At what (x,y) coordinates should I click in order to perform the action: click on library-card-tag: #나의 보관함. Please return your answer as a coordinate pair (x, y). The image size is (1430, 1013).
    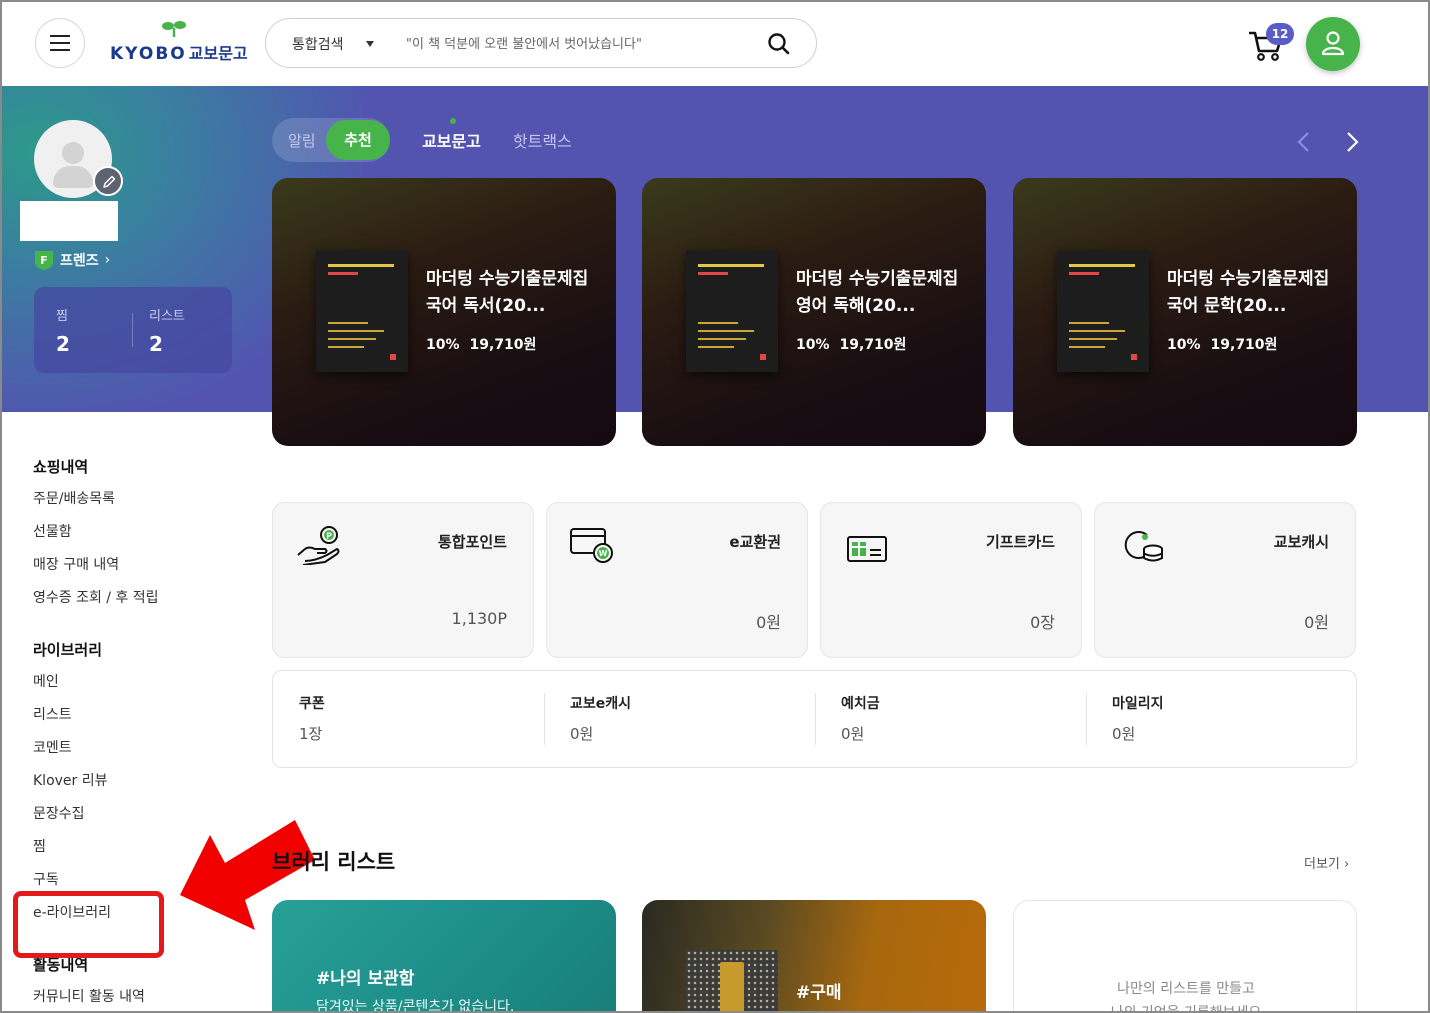
    Looking at the image, I should click on (365, 979).